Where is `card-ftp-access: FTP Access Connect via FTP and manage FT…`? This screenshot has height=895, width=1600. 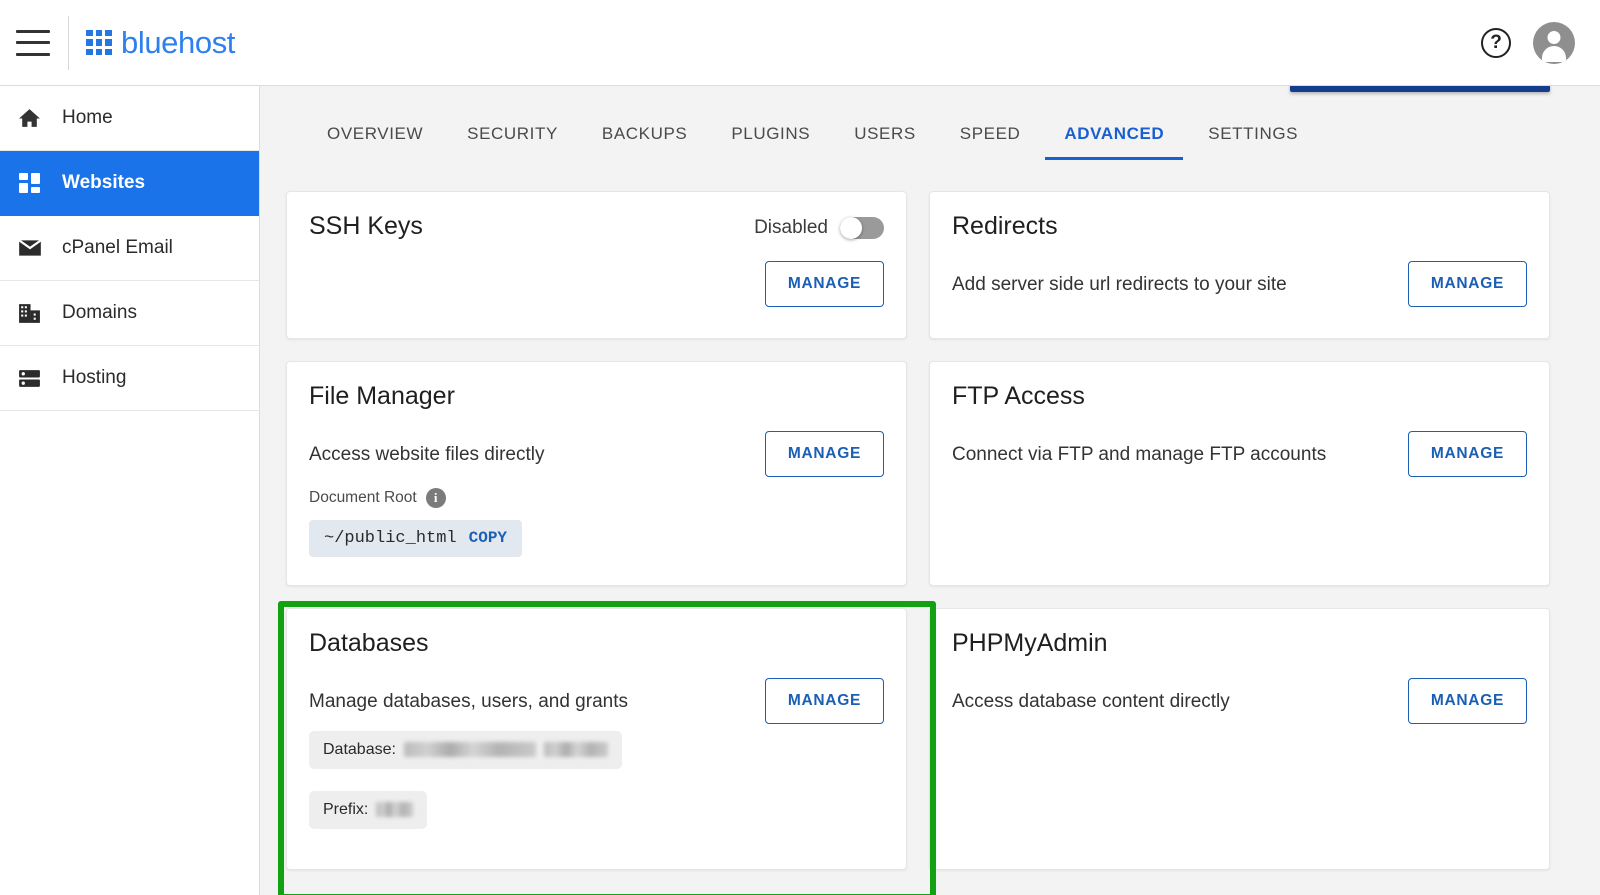
card-ftp-access: FTP Access Connect via FTP and manage FT… is located at coordinates (1239, 473).